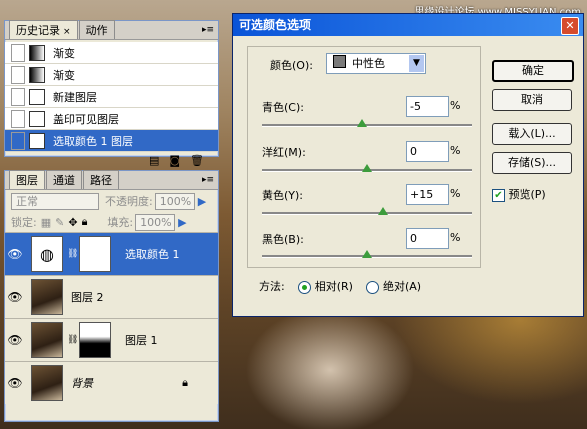 The height and width of the screenshot is (429, 587). I want to click on tab-layers: 图层, so click(27, 179).